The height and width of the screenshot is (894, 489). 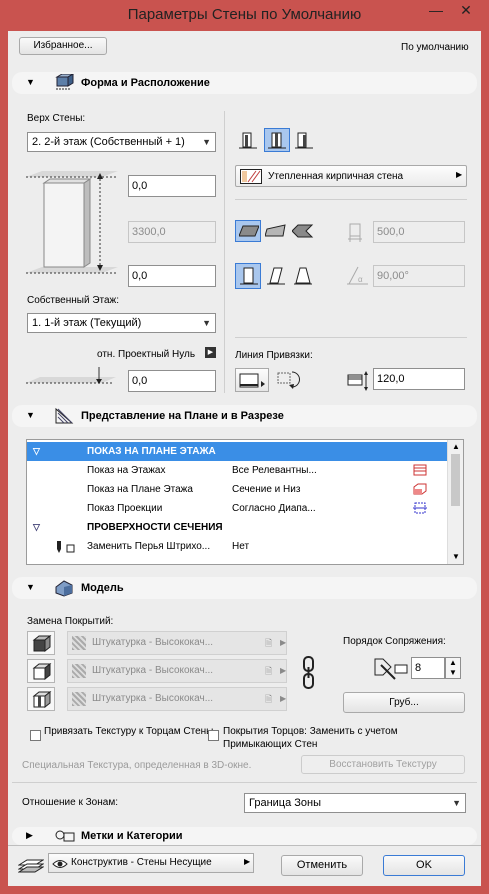 What do you see at coordinates (248, 140) in the screenshot?
I see `wall-straight-icon` at bounding box center [248, 140].